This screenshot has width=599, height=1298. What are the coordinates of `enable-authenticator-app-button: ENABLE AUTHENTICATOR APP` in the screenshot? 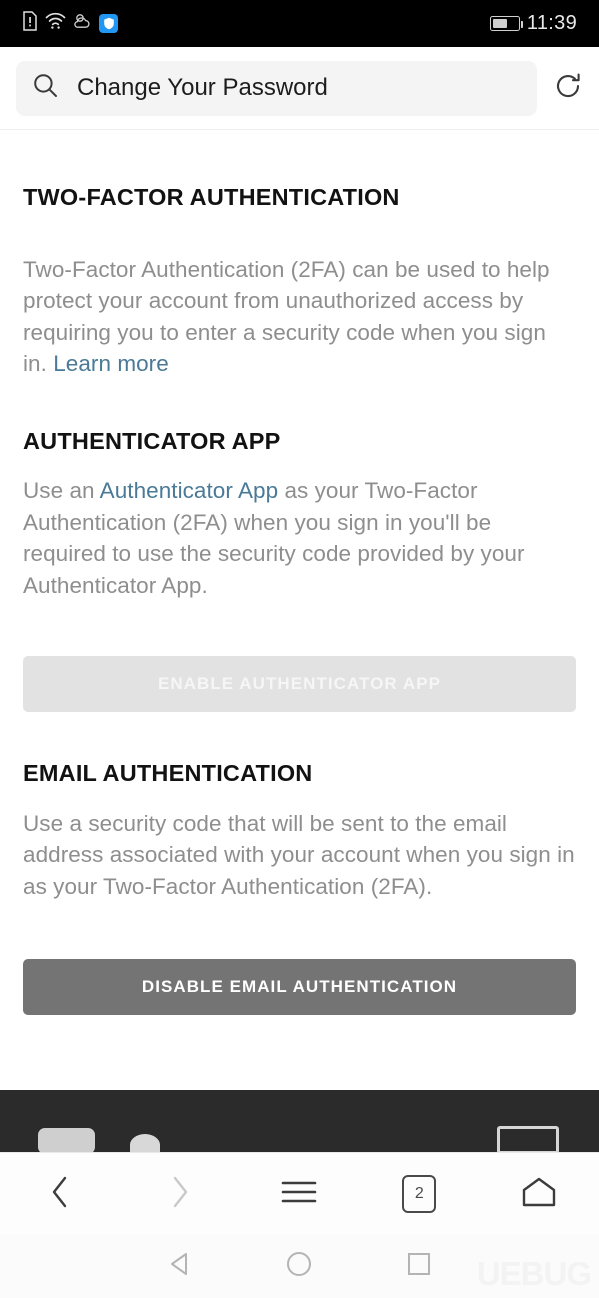 It's located at (299, 684).